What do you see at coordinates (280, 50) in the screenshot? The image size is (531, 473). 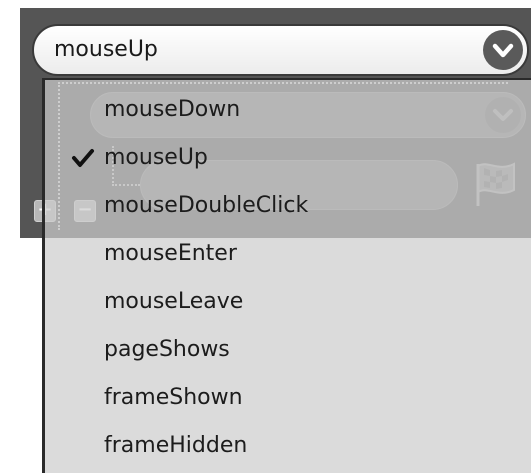 I see `event-combo-box: mouseUp` at bounding box center [280, 50].